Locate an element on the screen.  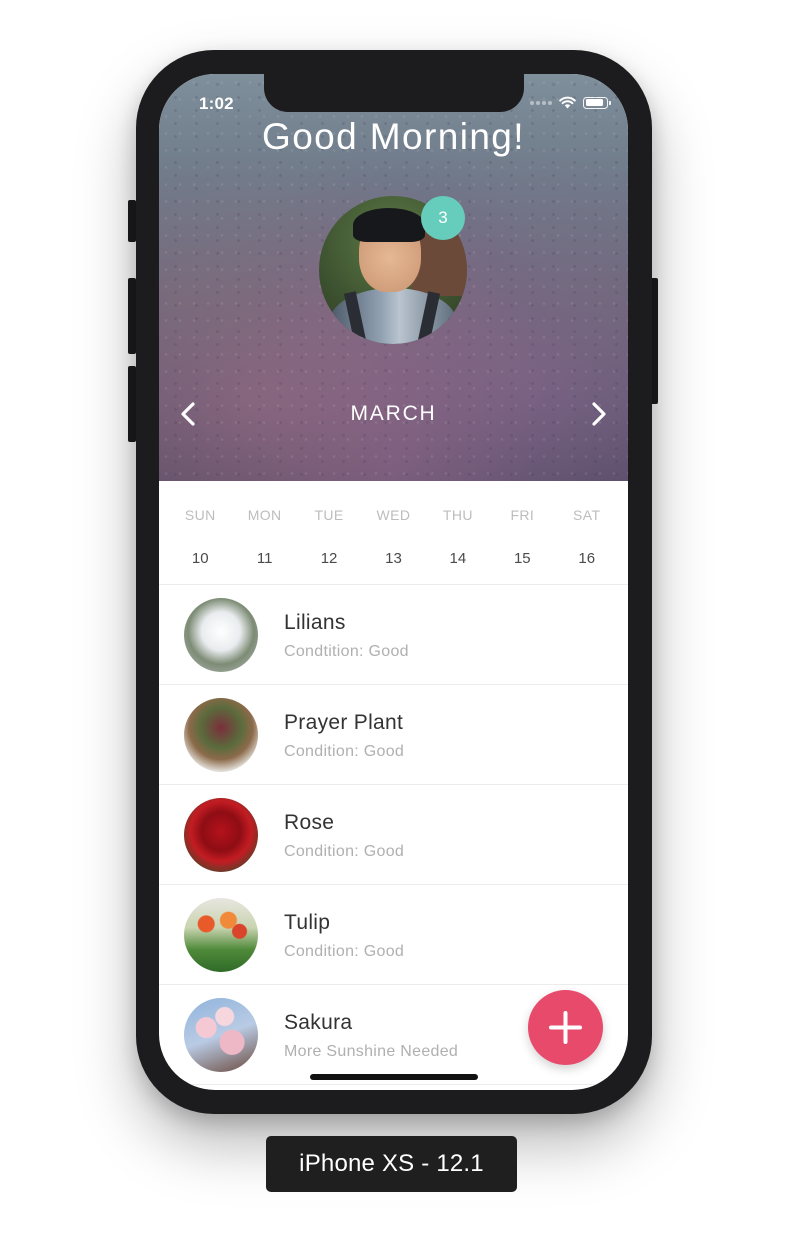
battery-level is located at coordinates (594, 102).